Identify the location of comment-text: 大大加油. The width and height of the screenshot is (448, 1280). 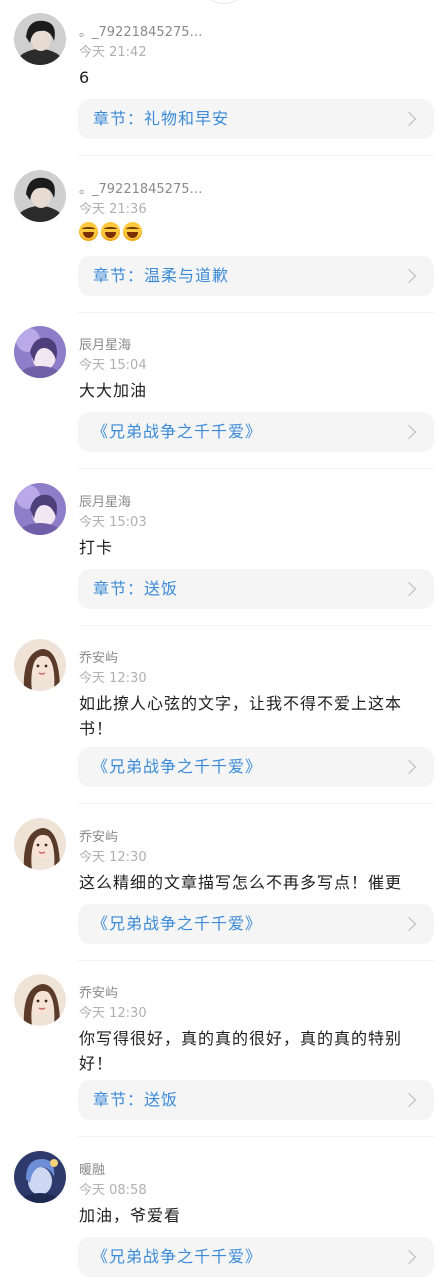
(113, 390).